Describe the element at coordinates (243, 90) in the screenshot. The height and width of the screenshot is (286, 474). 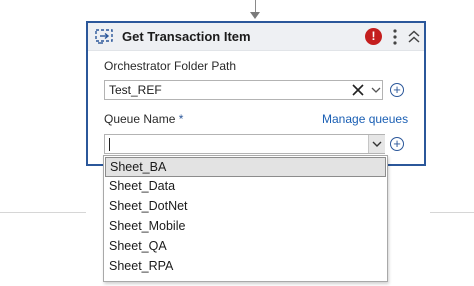
I see `folder-path-input: Test_REF` at that location.